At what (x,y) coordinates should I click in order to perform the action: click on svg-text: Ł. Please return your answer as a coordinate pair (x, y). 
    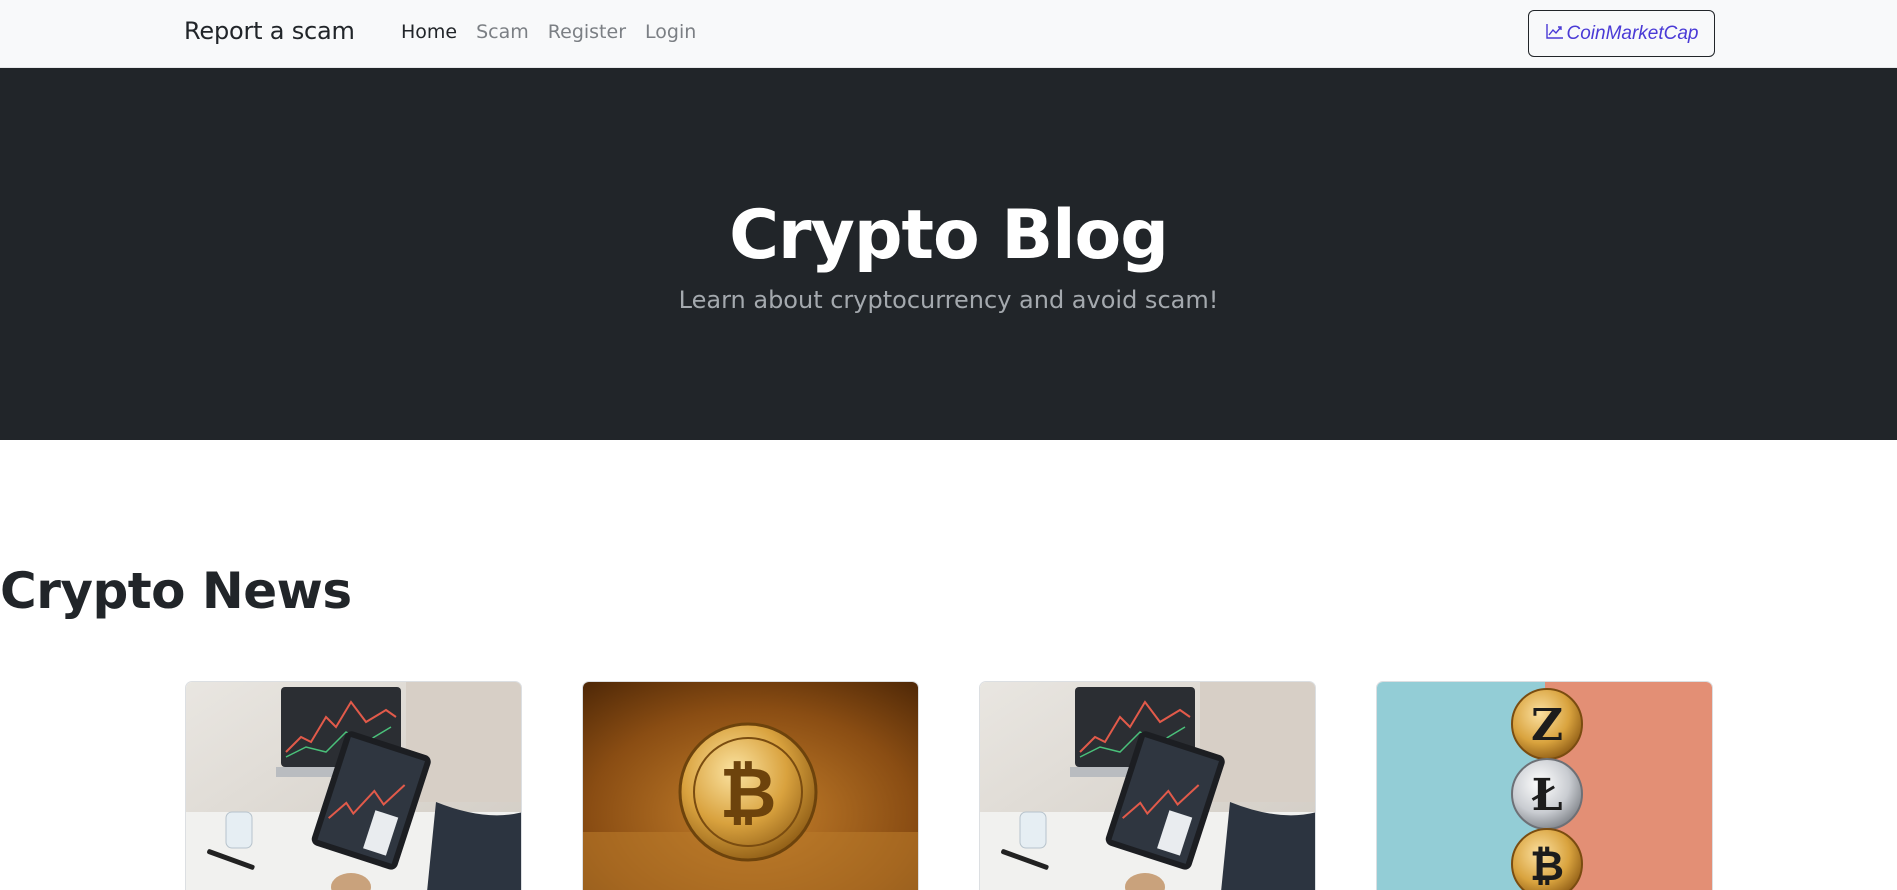
    Looking at the image, I should click on (1546, 795).